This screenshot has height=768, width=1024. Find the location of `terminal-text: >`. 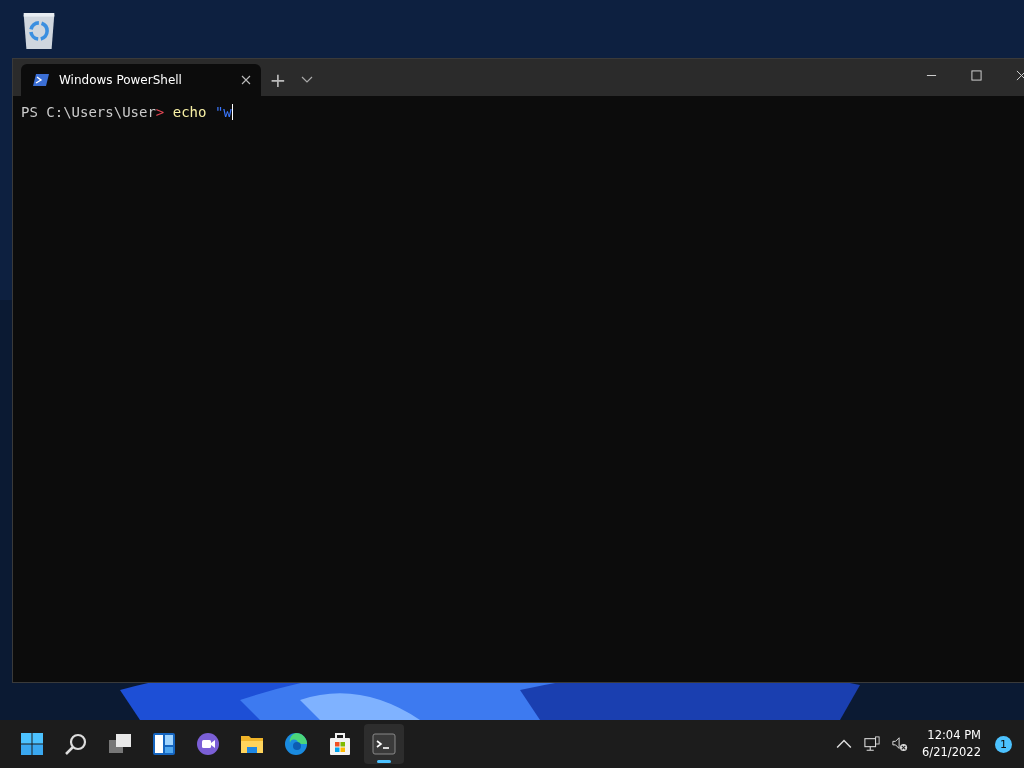

terminal-text: > is located at coordinates (160, 112).